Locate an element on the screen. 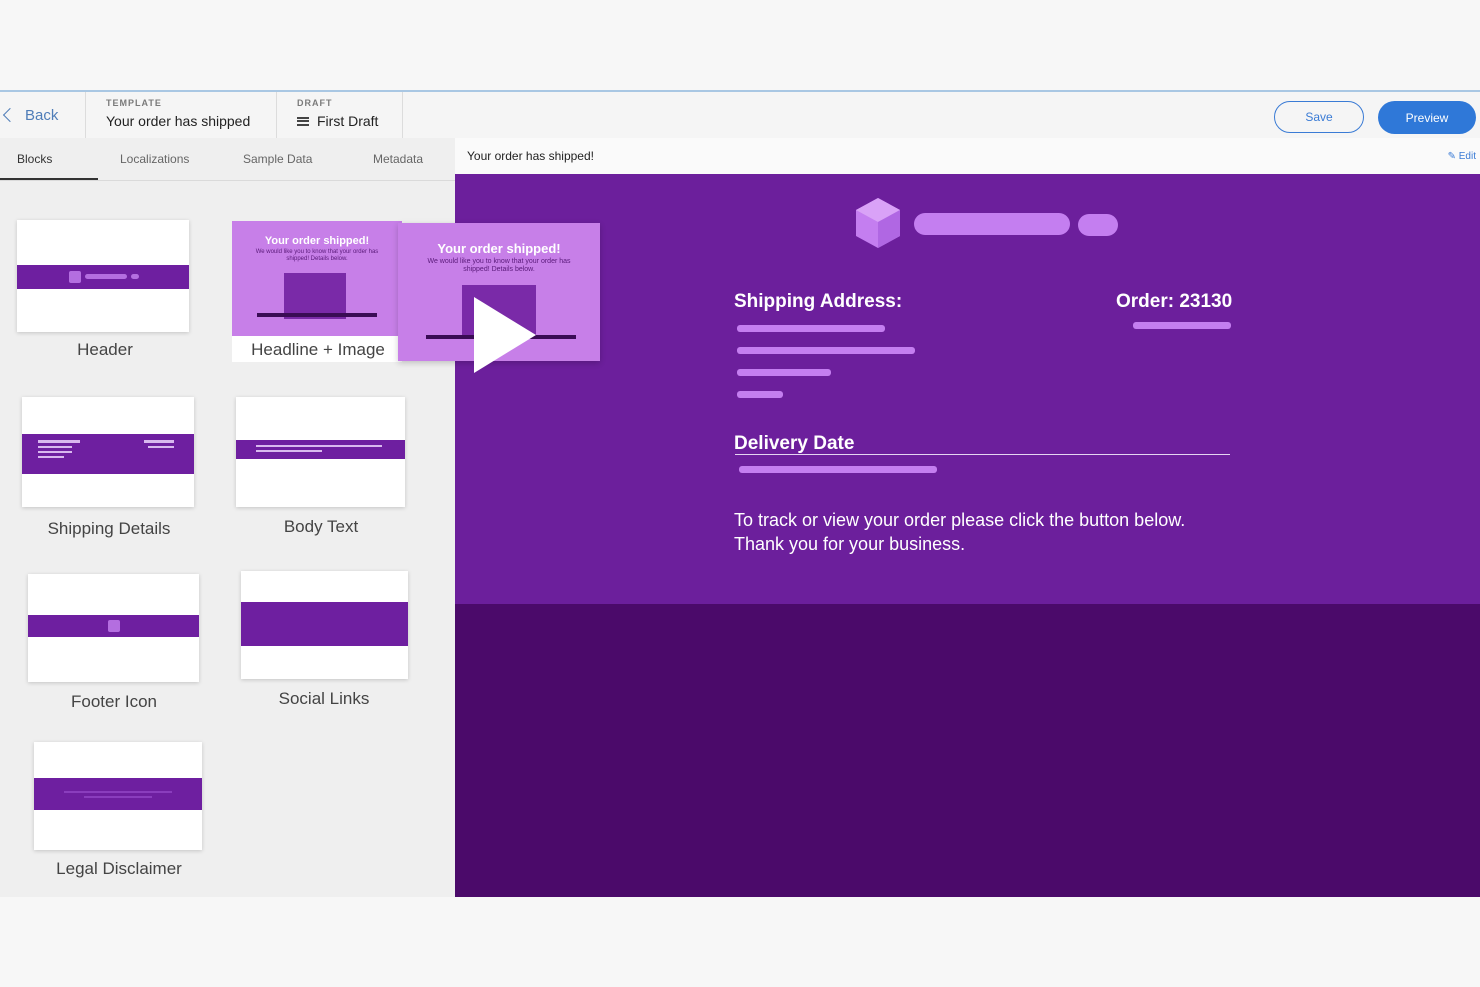 This screenshot has height=987, width=1480. shipping-address-label: Shipping Address: is located at coordinates (818, 301).